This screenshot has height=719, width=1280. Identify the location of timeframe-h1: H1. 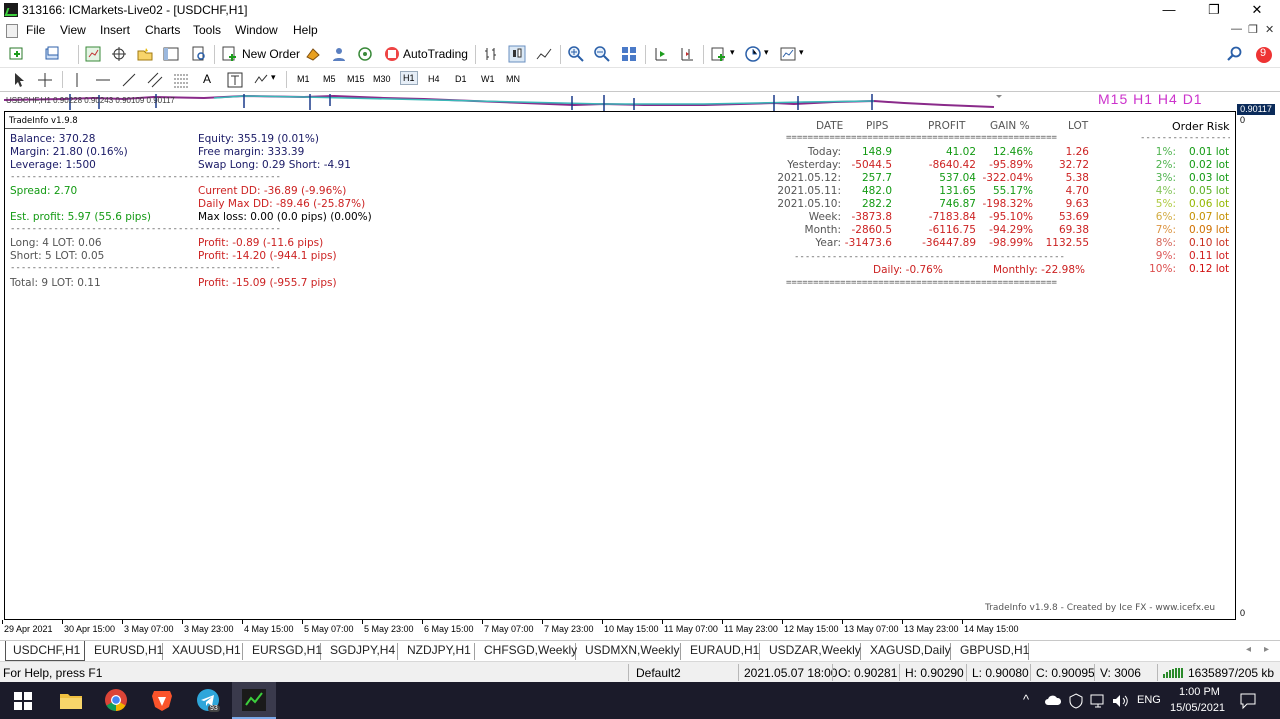
(409, 78).